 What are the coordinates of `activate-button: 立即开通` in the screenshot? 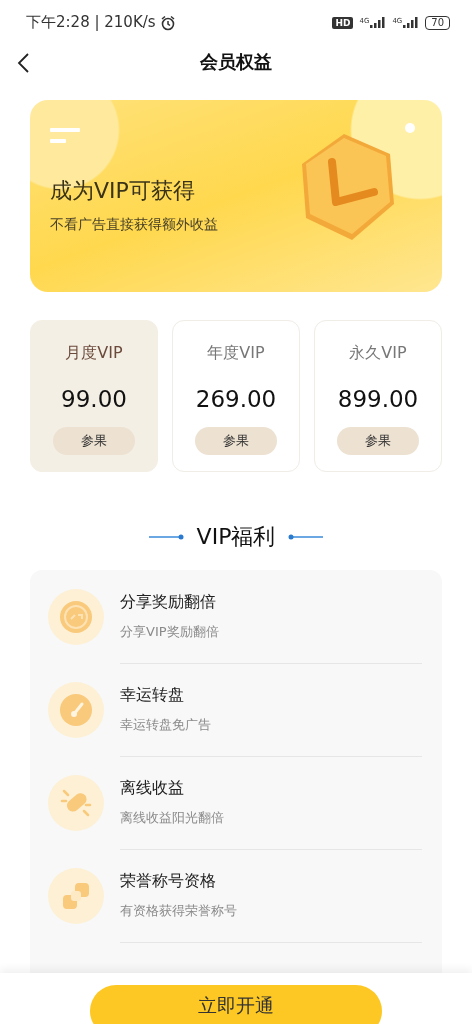 It's located at (236, 1004).